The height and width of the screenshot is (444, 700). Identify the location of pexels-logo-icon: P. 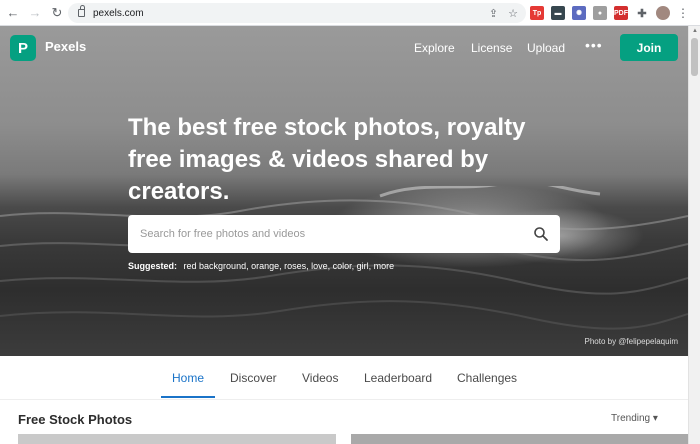
(23, 48).